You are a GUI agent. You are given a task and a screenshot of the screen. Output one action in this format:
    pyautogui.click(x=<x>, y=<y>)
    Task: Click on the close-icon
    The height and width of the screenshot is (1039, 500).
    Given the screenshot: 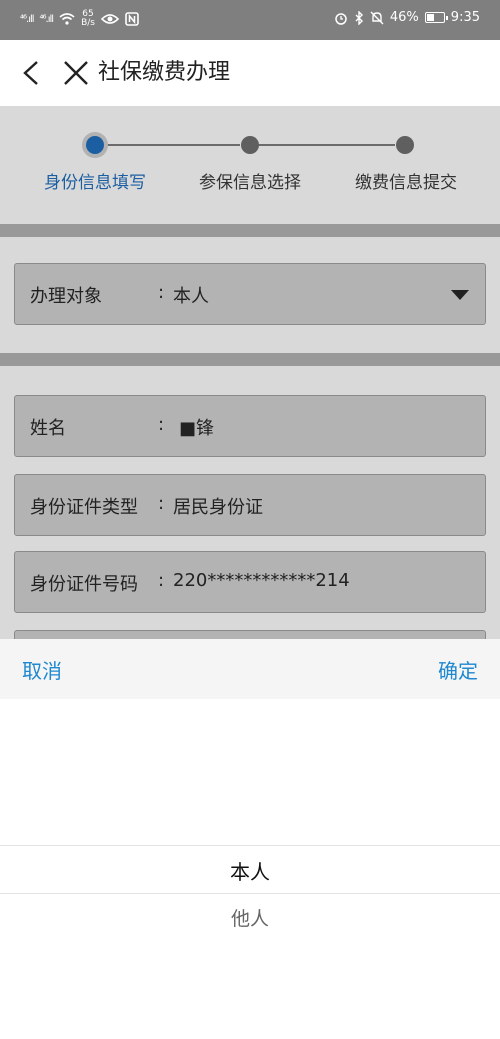 What is the action you would take?
    pyautogui.click(x=76, y=73)
    